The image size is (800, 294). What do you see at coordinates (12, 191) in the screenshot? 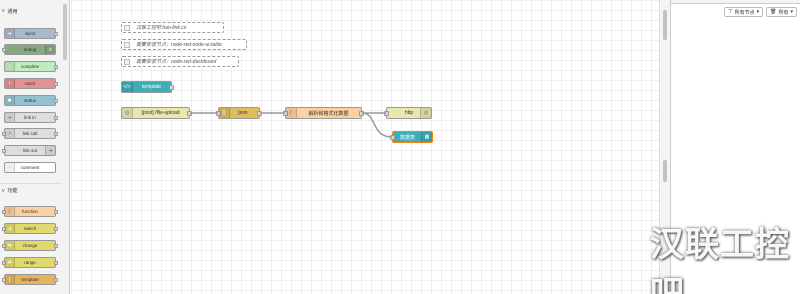
I see `category-label: 功能` at bounding box center [12, 191].